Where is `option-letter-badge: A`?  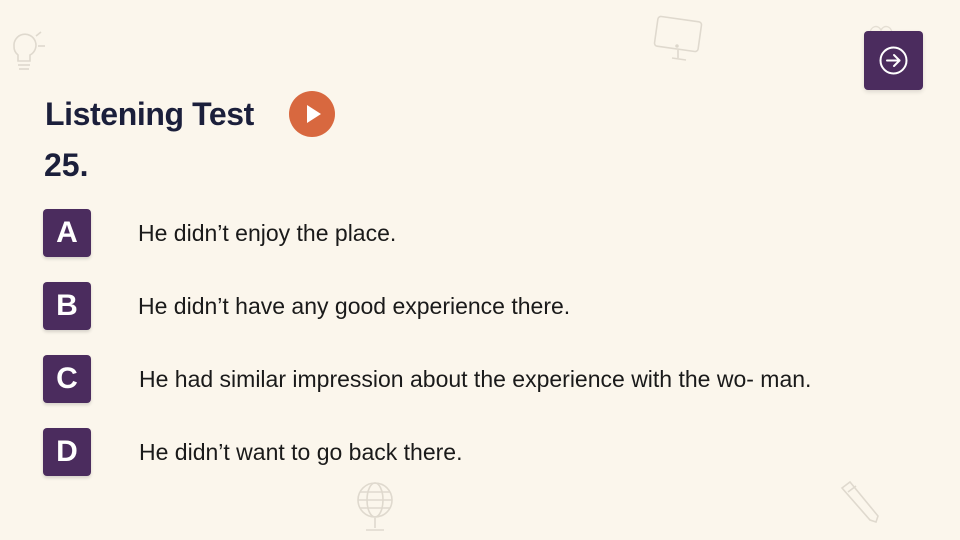 option-letter-badge: A is located at coordinates (67, 233).